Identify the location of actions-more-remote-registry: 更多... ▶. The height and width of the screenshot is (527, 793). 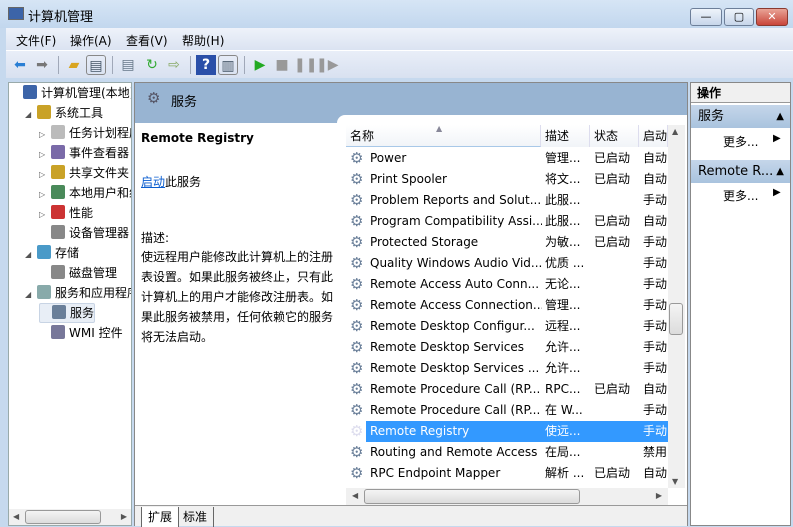
(752, 195).